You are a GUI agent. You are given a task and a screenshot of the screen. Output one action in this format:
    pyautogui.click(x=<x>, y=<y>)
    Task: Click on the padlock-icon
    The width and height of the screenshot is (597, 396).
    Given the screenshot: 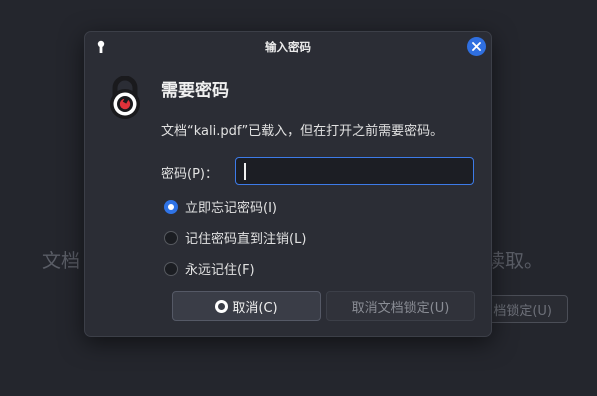 What is the action you would take?
    pyautogui.click(x=125, y=97)
    